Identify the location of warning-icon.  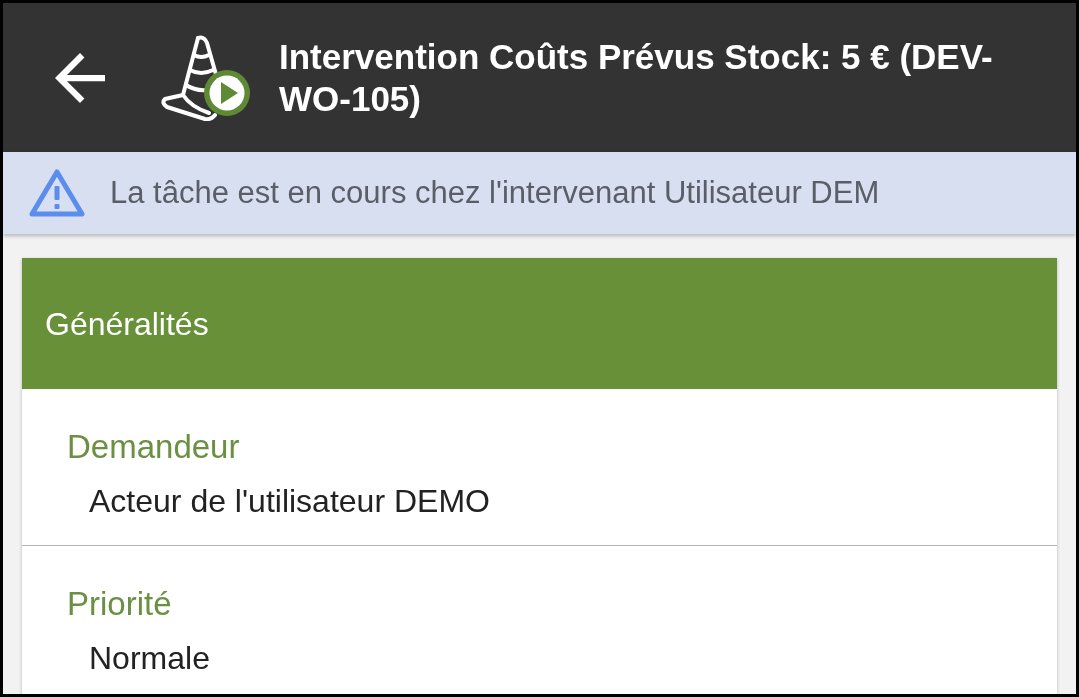
(57, 193).